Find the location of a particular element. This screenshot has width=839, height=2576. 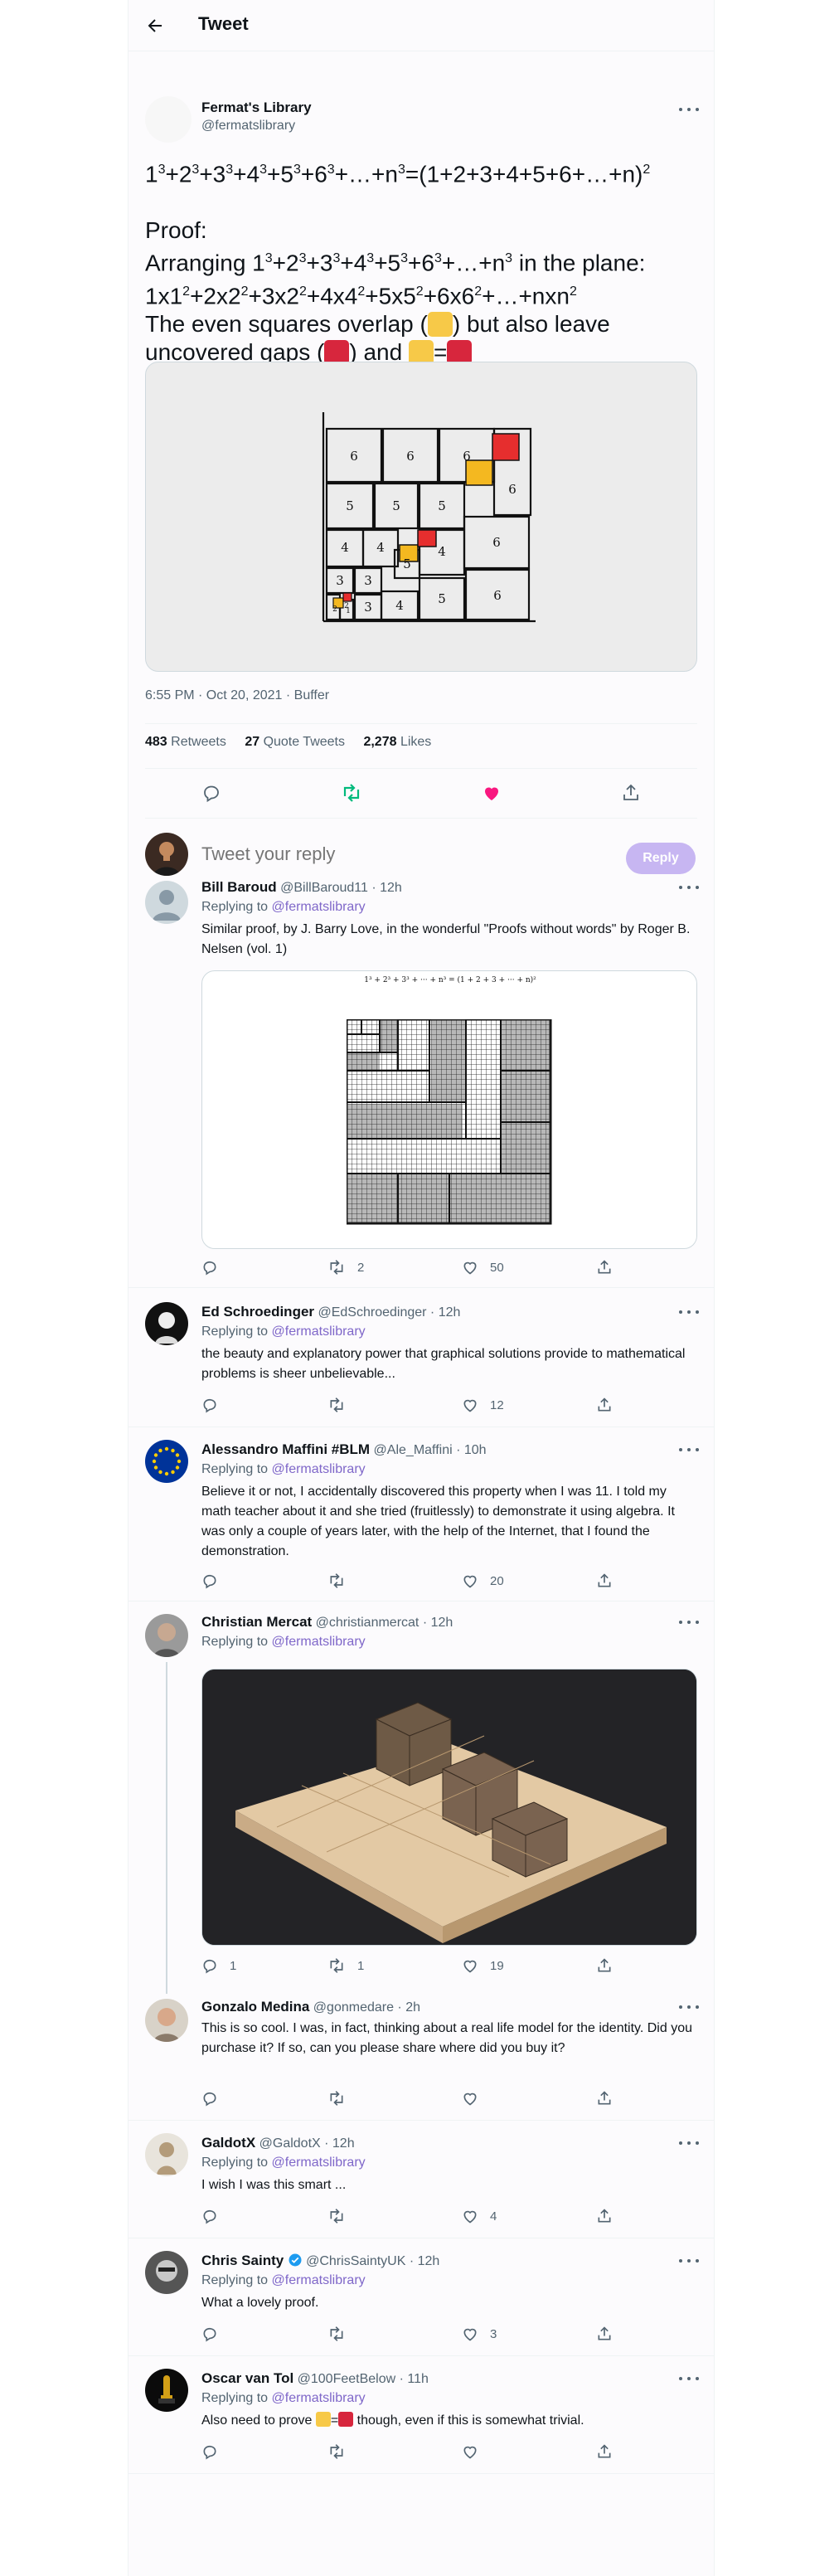

reply-author-name: Christian Mercat is located at coordinates (256, 1622).